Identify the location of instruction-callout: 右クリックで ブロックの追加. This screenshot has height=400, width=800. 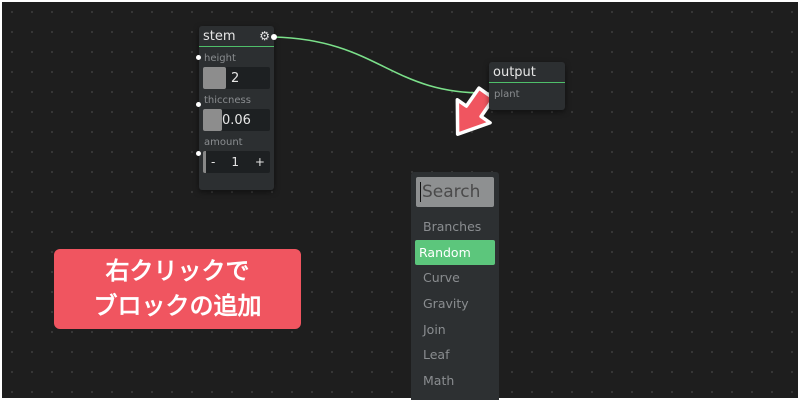
(177, 289).